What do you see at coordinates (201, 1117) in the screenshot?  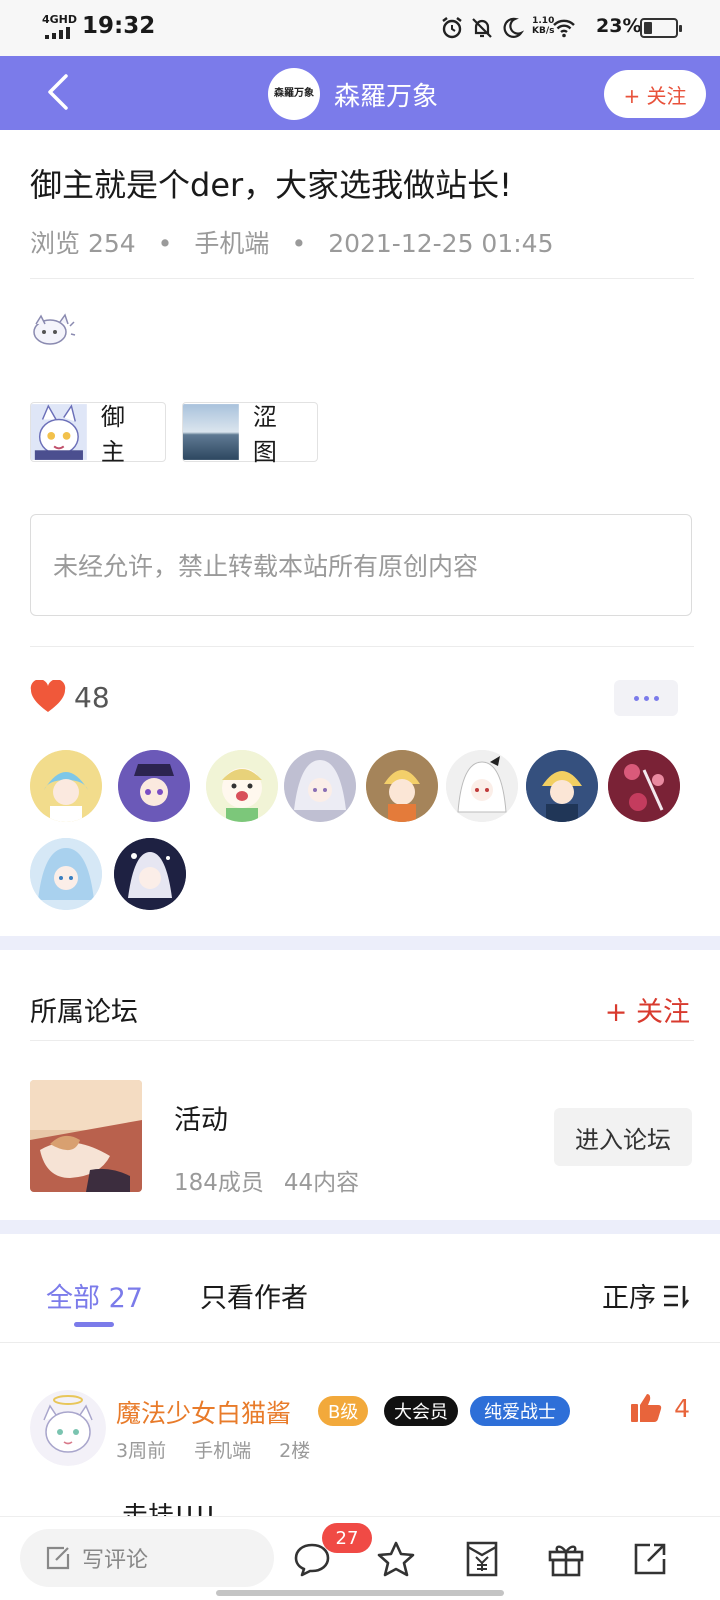 I see `forum-name: 活动` at bounding box center [201, 1117].